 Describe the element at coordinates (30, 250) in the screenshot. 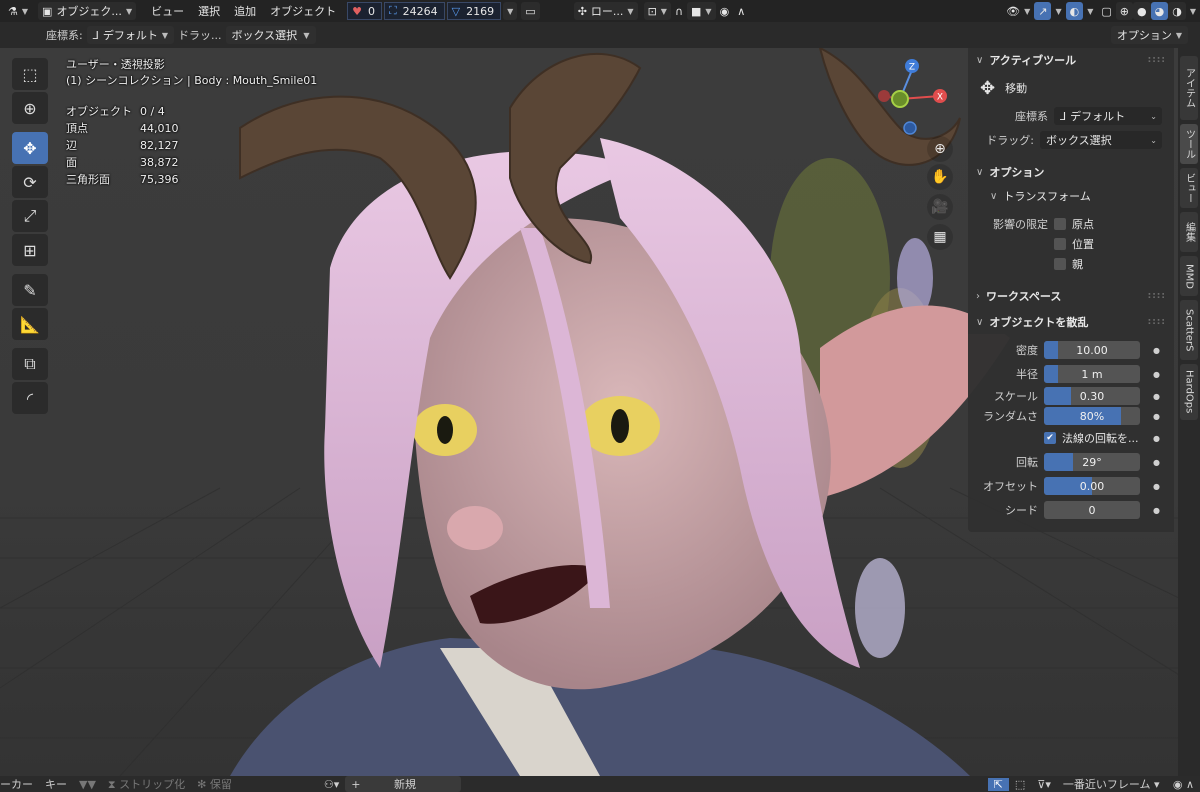

I see `transform-tool: ⊞` at that location.